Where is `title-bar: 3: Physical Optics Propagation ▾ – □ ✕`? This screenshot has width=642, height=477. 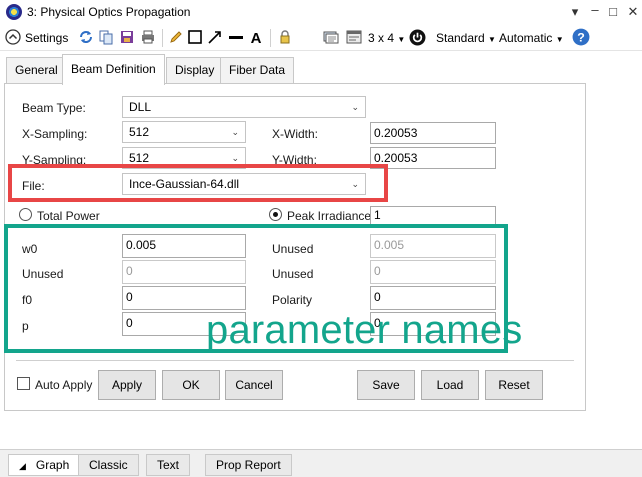 title-bar: 3: Physical Optics Propagation ▾ – □ ✕ is located at coordinates (321, 12).